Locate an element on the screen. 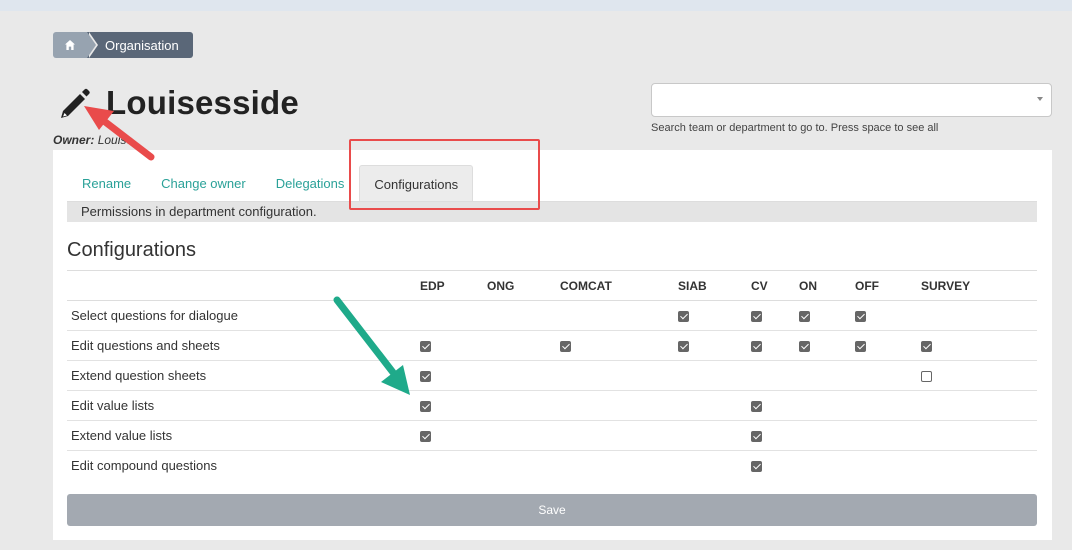 This screenshot has height=550, width=1072. breadcrumb: Organisation is located at coordinates (123, 45).